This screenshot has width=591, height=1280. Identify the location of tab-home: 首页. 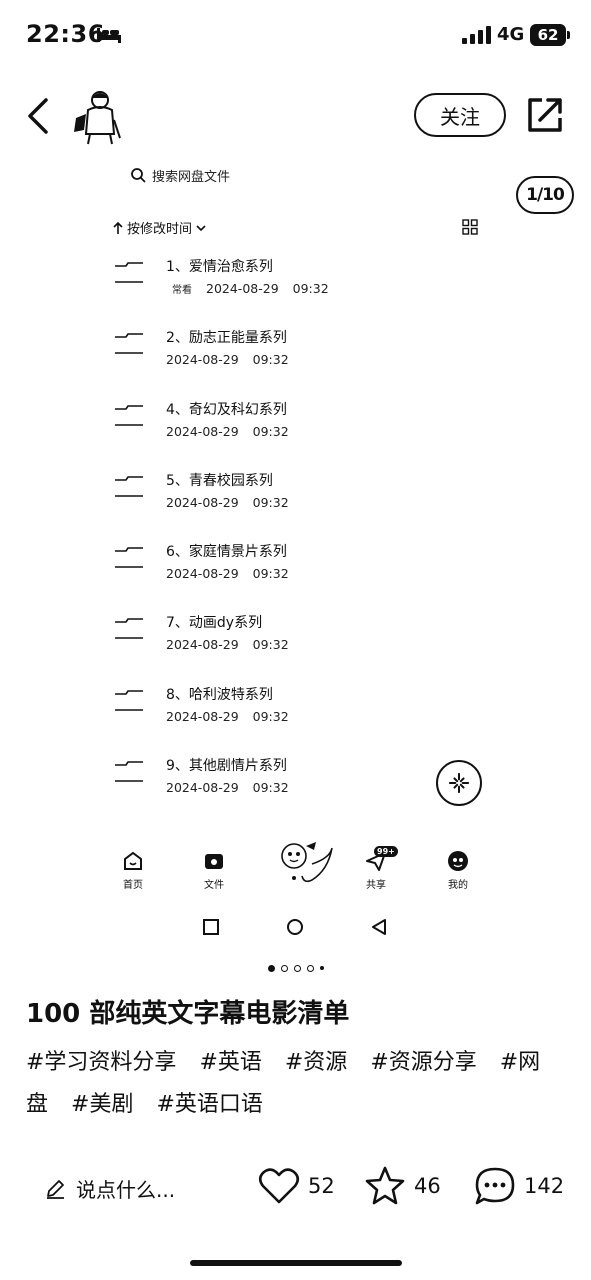
(133, 870).